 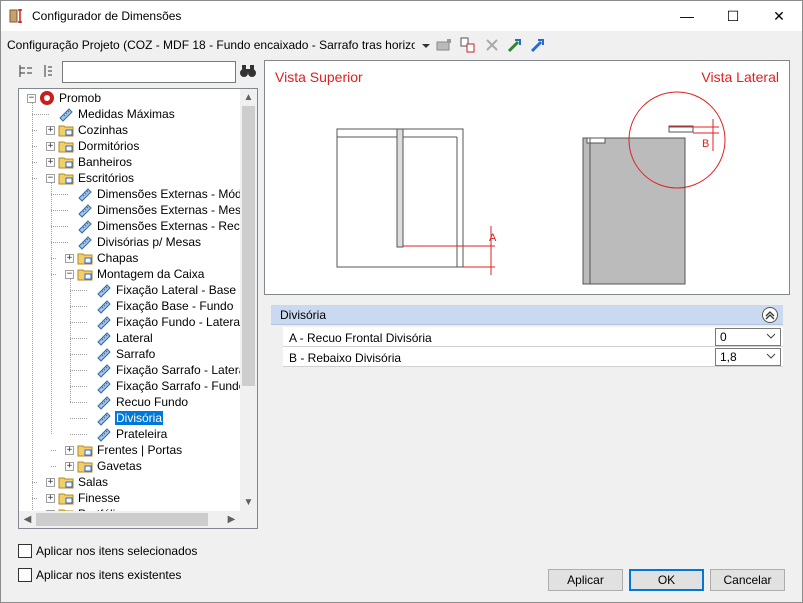 I want to click on promob-logo-icon, so click(x=47, y=98).